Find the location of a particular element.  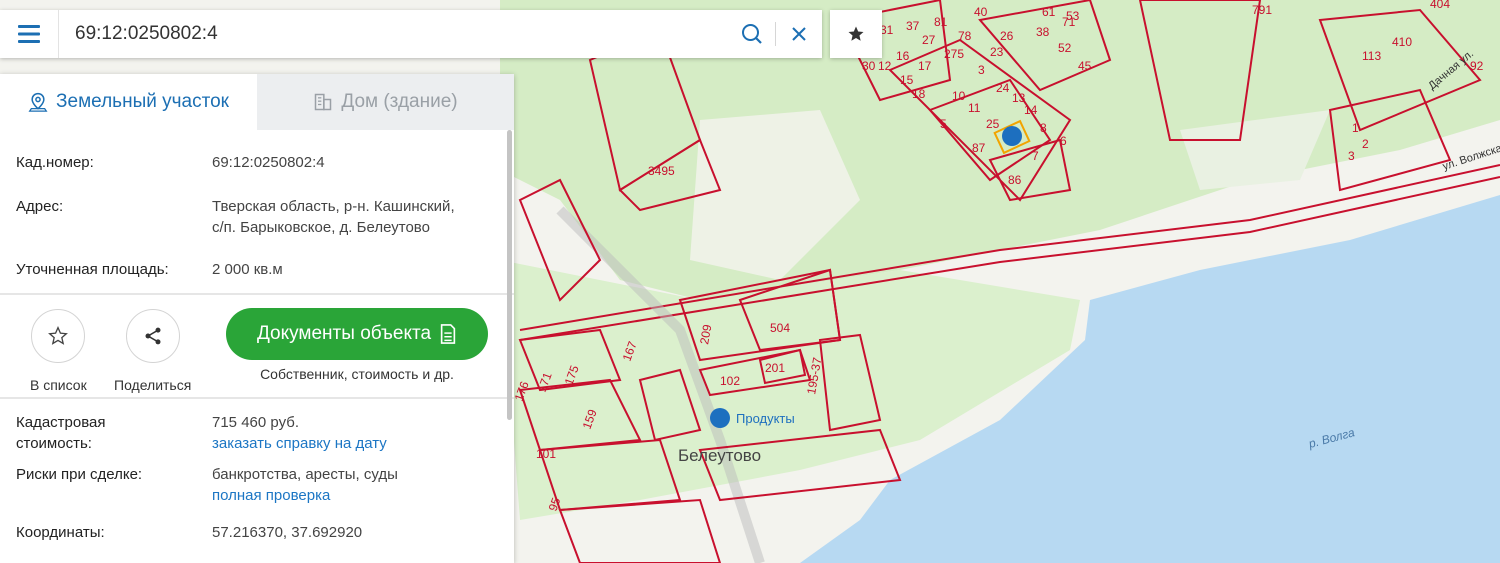

share-icon is located at coordinates (153, 336).